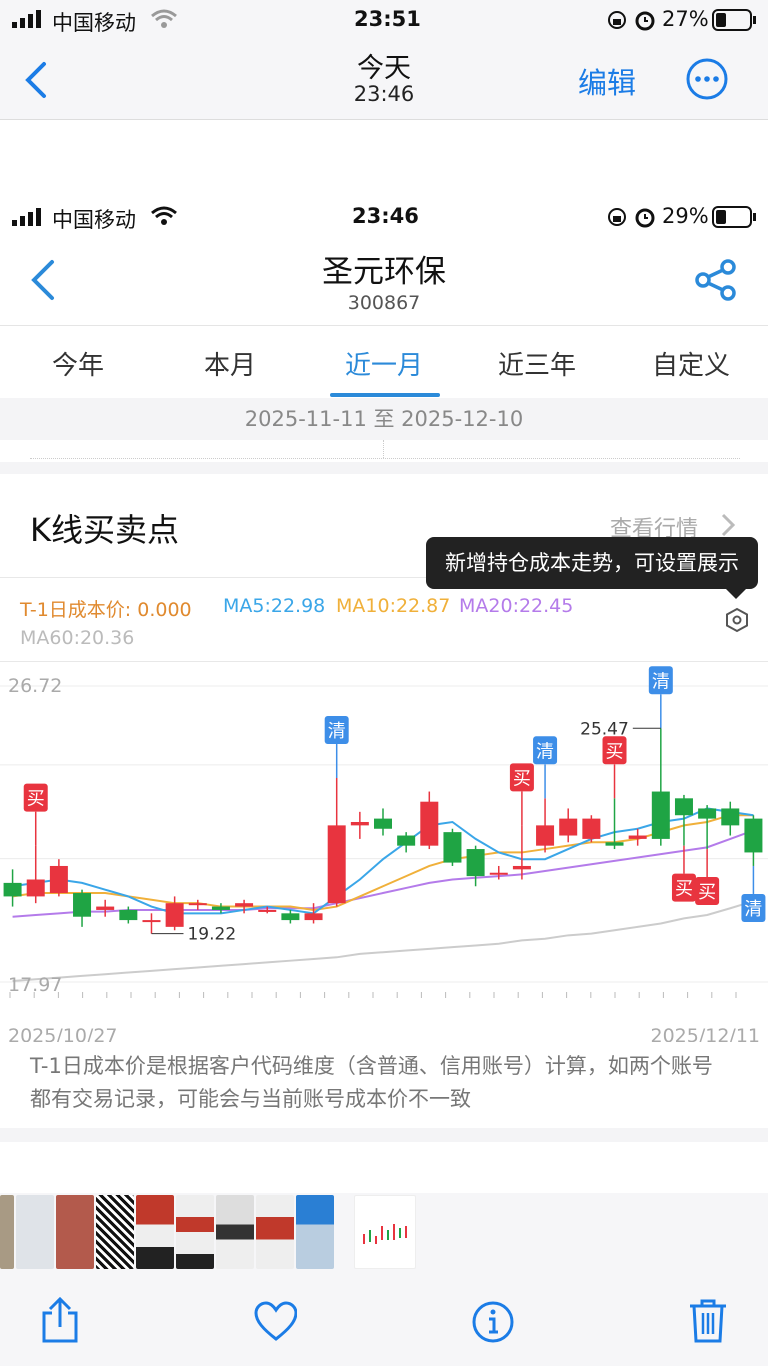  Describe the element at coordinates (387, 19) in the screenshot. I see `status-time: 23:51` at that location.